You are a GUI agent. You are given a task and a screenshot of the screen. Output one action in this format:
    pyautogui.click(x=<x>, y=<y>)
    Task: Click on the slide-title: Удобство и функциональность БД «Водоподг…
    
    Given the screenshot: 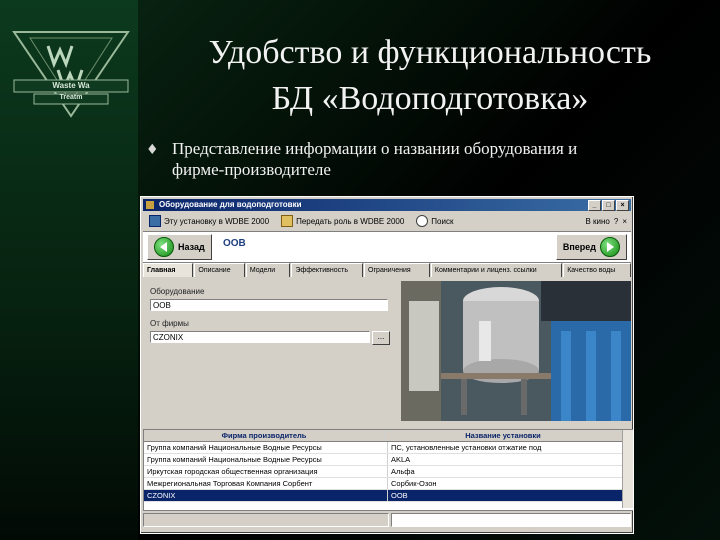 What is the action you would take?
    pyautogui.click(x=430, y=76)
    